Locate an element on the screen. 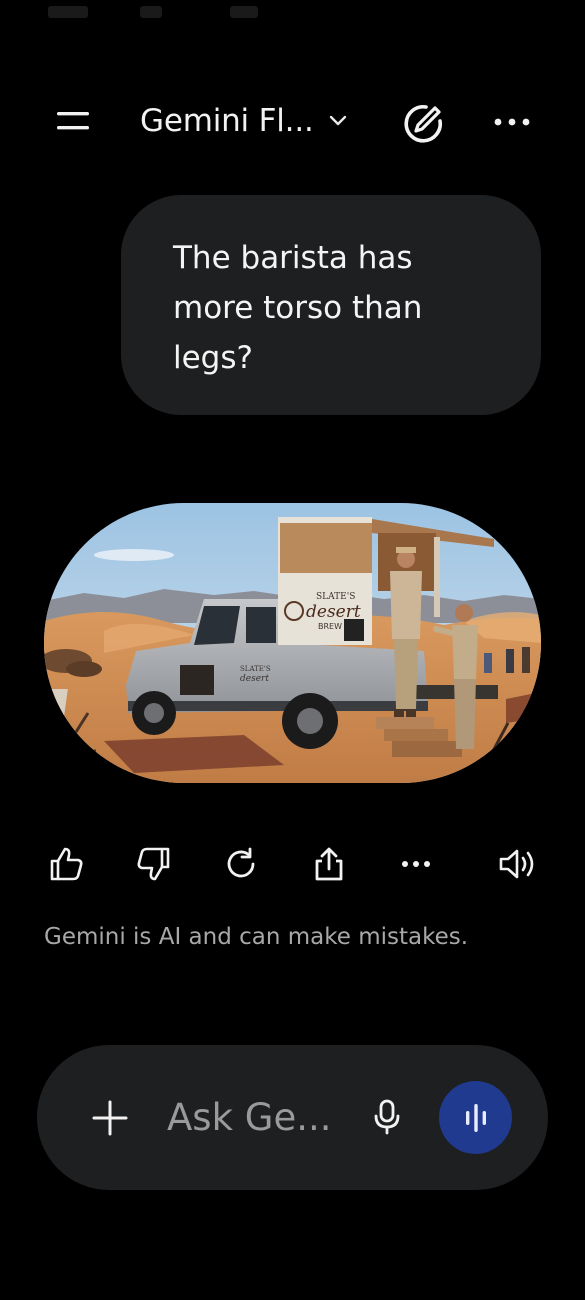  chevron-down-icon is located at coordinates (338, 121).